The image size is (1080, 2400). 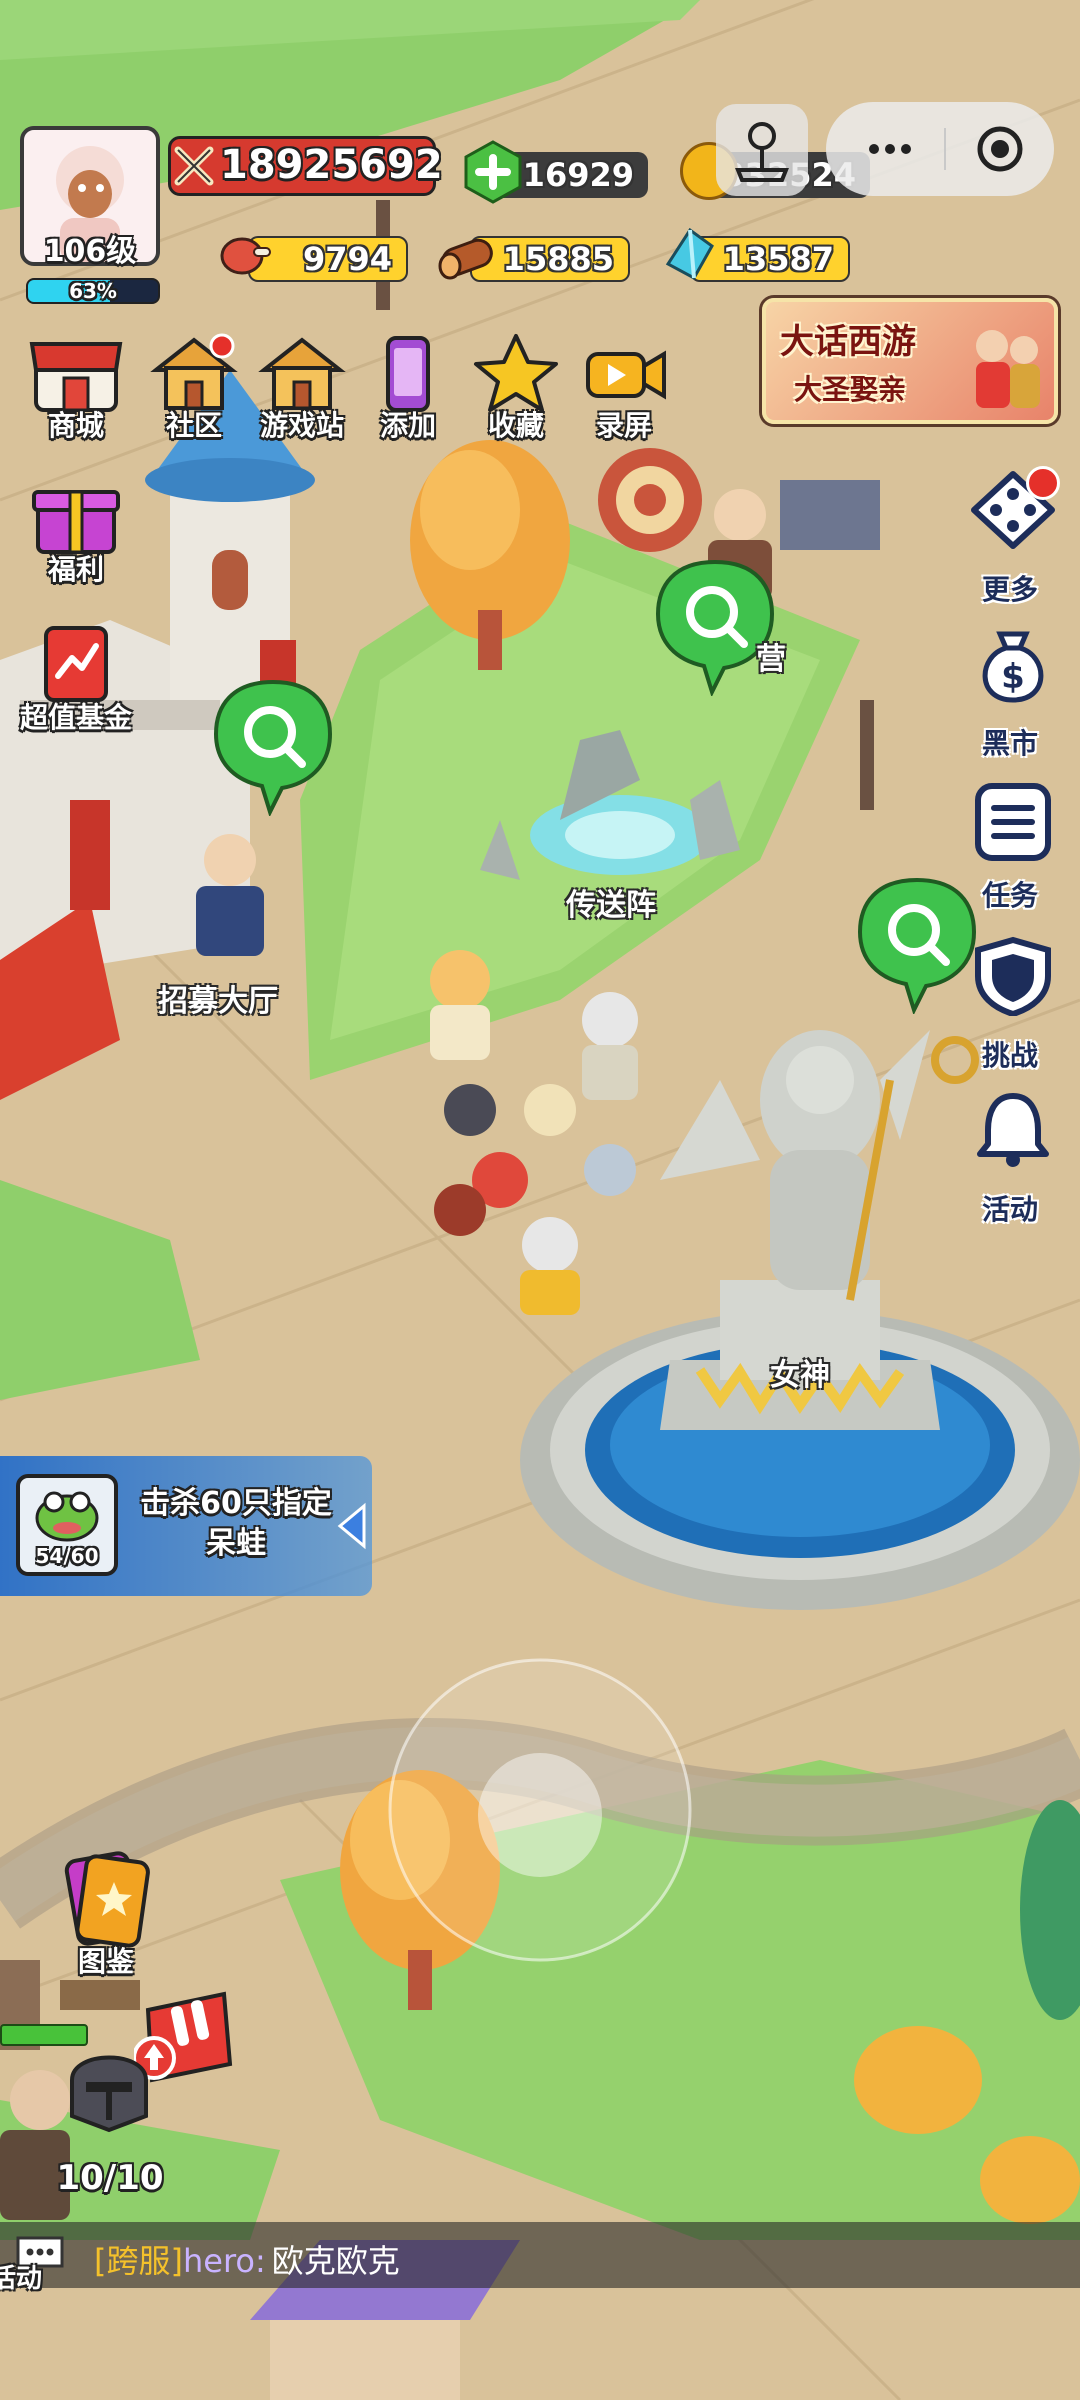 What do you see at coordinates (1009, 589) in the screenshot?
I see `right-menu-more-label: 更多` at bounding box center [1009, 589].